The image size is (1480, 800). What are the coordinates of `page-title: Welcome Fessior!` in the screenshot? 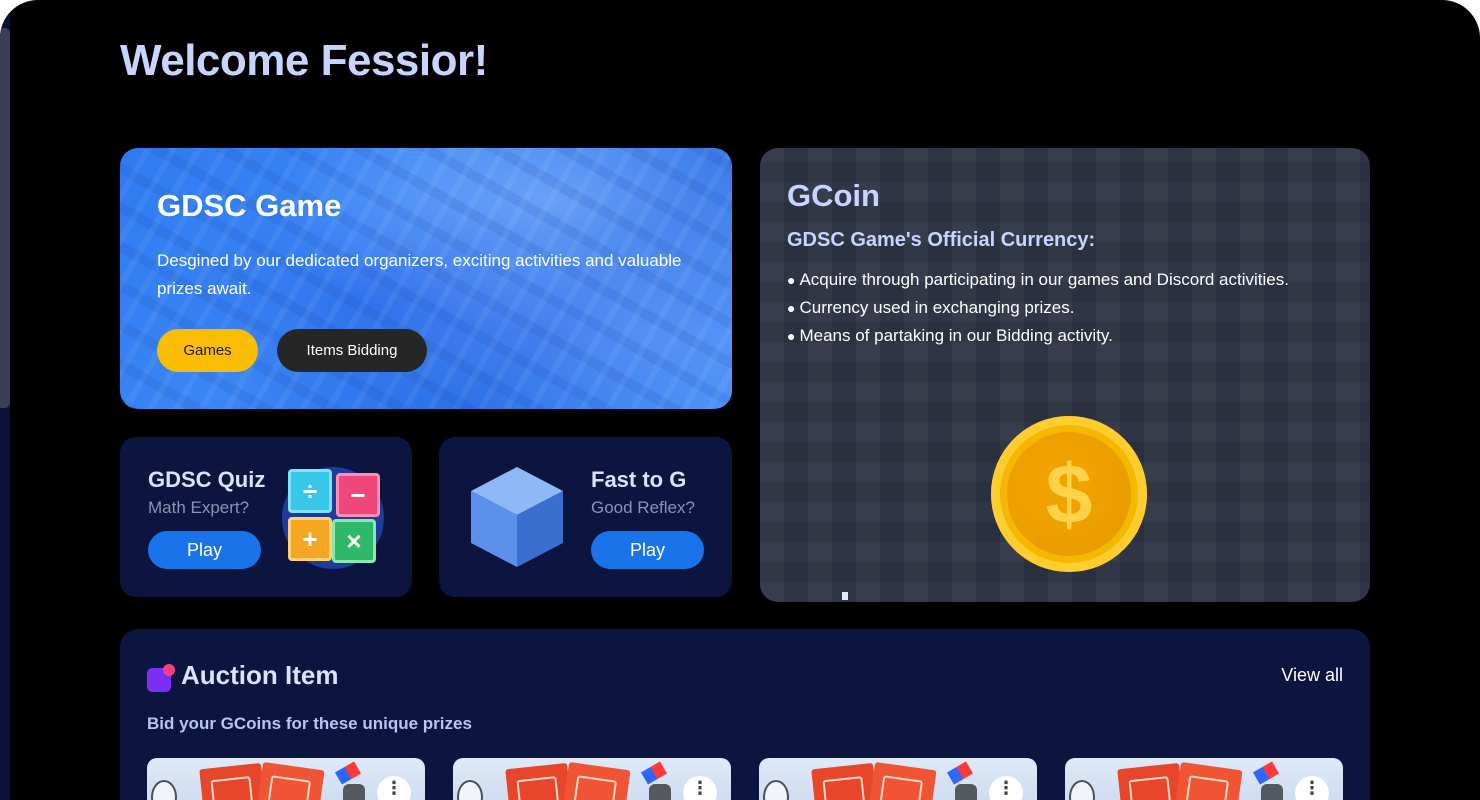 It's located at (304, 60).